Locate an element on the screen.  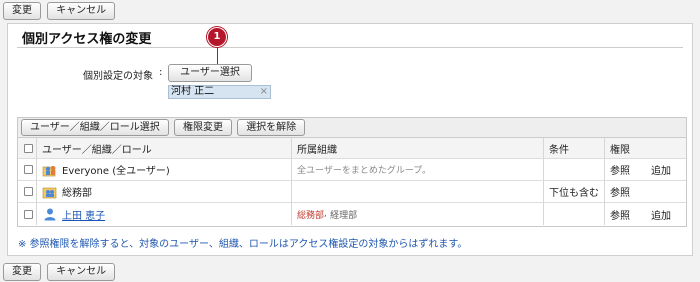
clear-selection-button: 選択を解除 is located at coordinates (271, 127).